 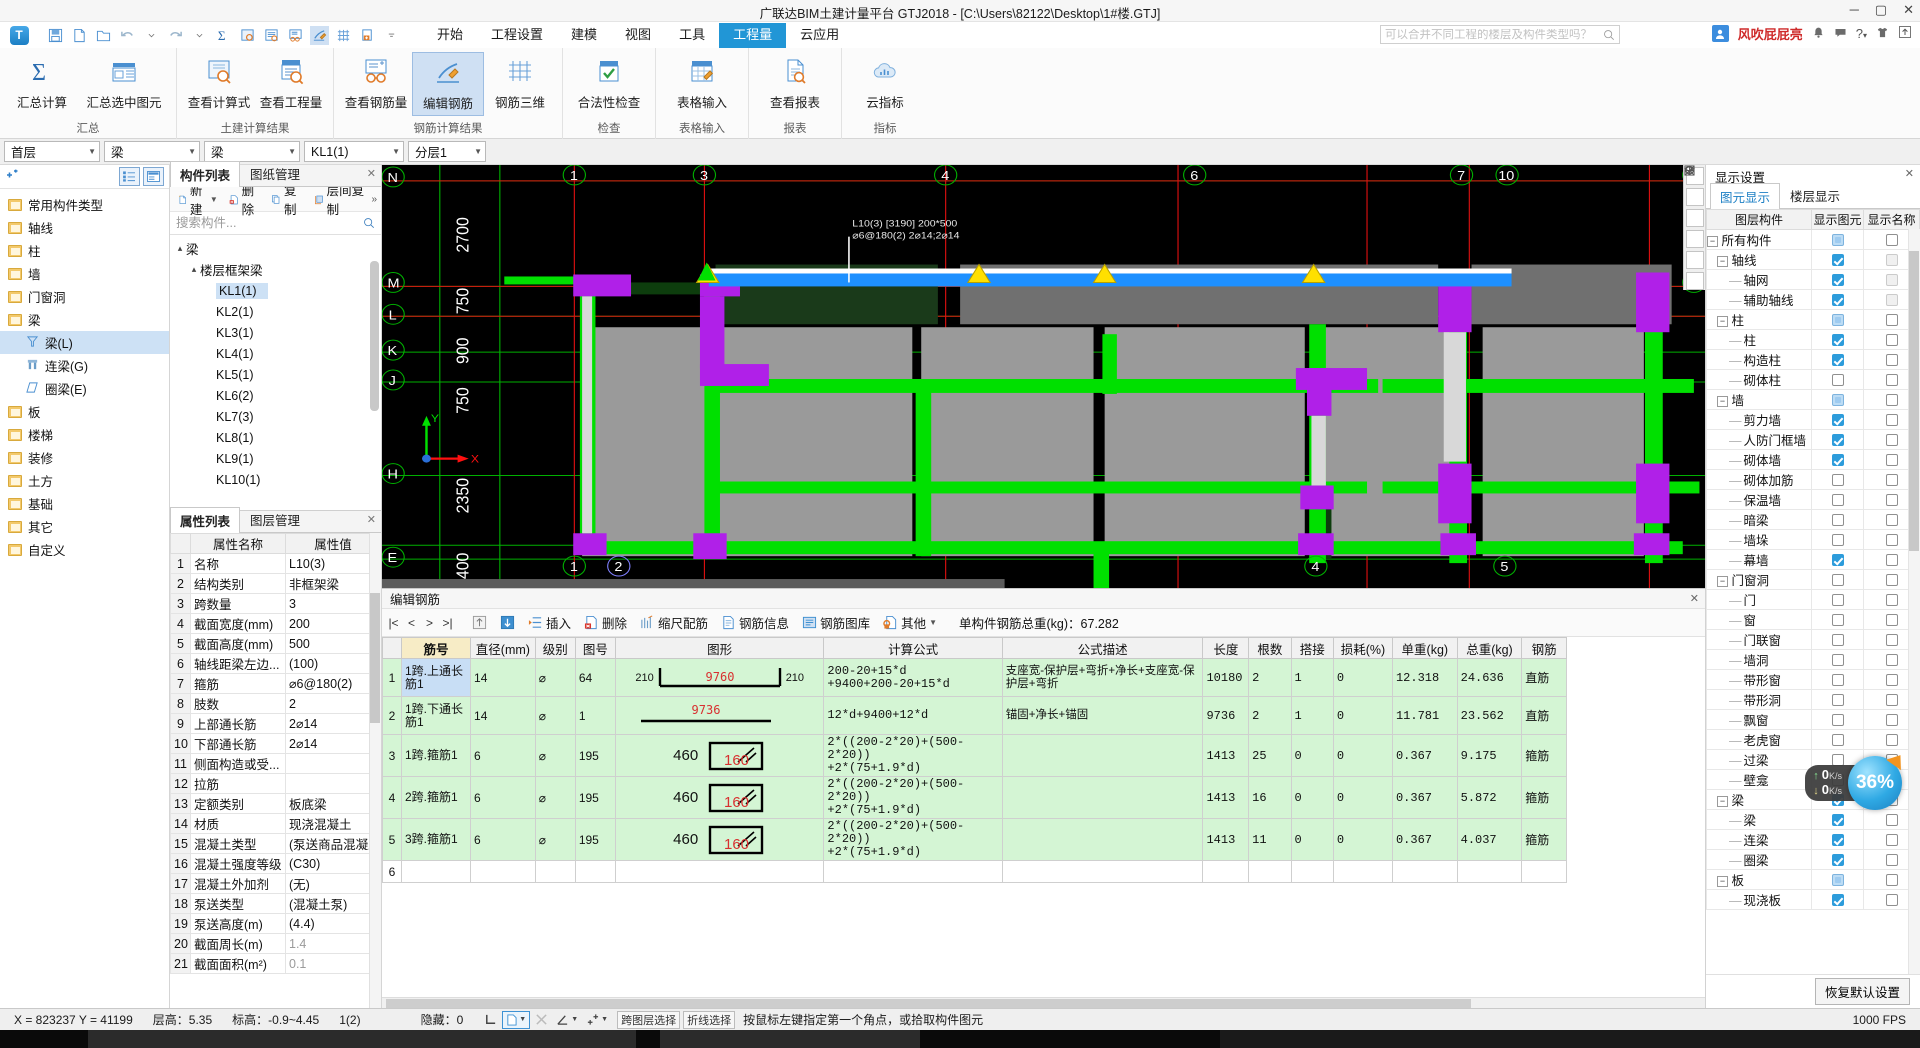 I want to click on tree-item-axis: 轴线, so click(x=84, y=227).